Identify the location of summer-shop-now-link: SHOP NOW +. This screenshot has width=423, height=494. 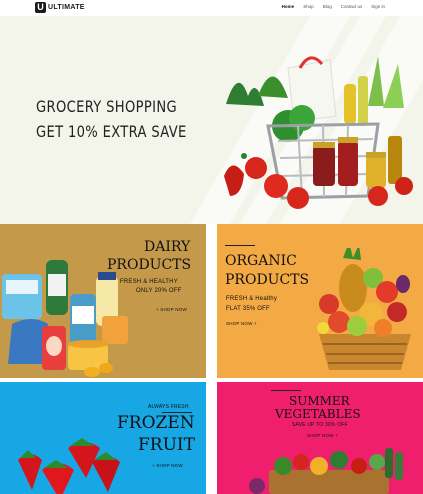
(322, 435).